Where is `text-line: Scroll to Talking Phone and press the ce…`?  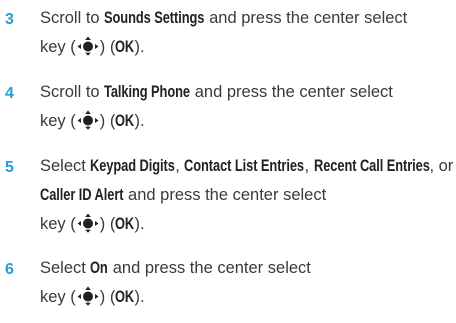 text-line: Scroll to Talking Phone and press the ce… is located at coordinates (247, 92).